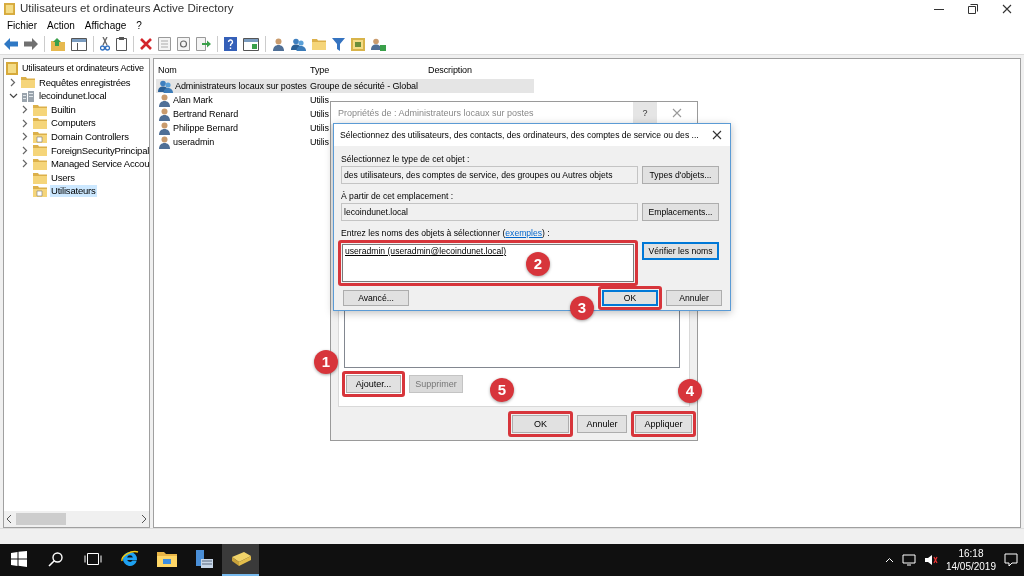 Image resolution: width=1024 pixels, height=576 pixels. What do you see at coordinates (193, 100) in the screenshot?
I see `table-cell: Alan Mark` at bounding box center [193, 100].